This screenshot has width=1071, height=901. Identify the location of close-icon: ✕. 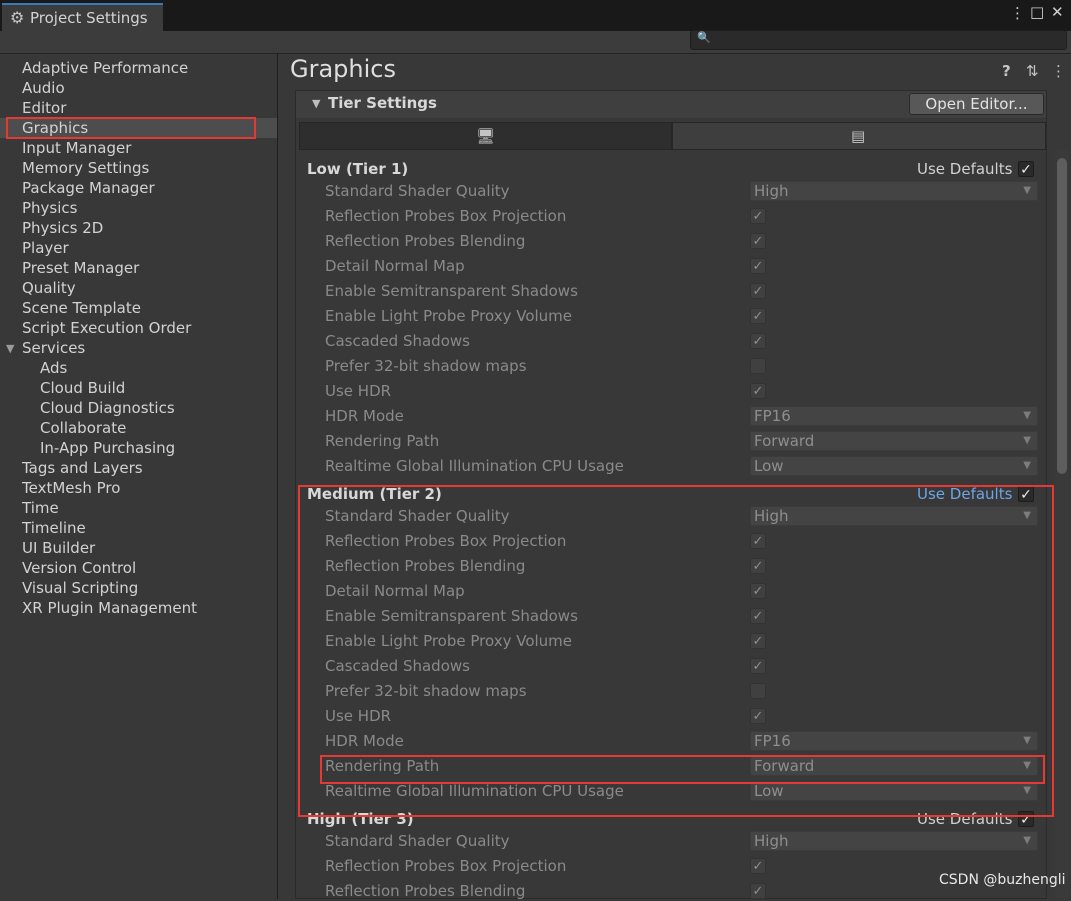
(1057, 12).